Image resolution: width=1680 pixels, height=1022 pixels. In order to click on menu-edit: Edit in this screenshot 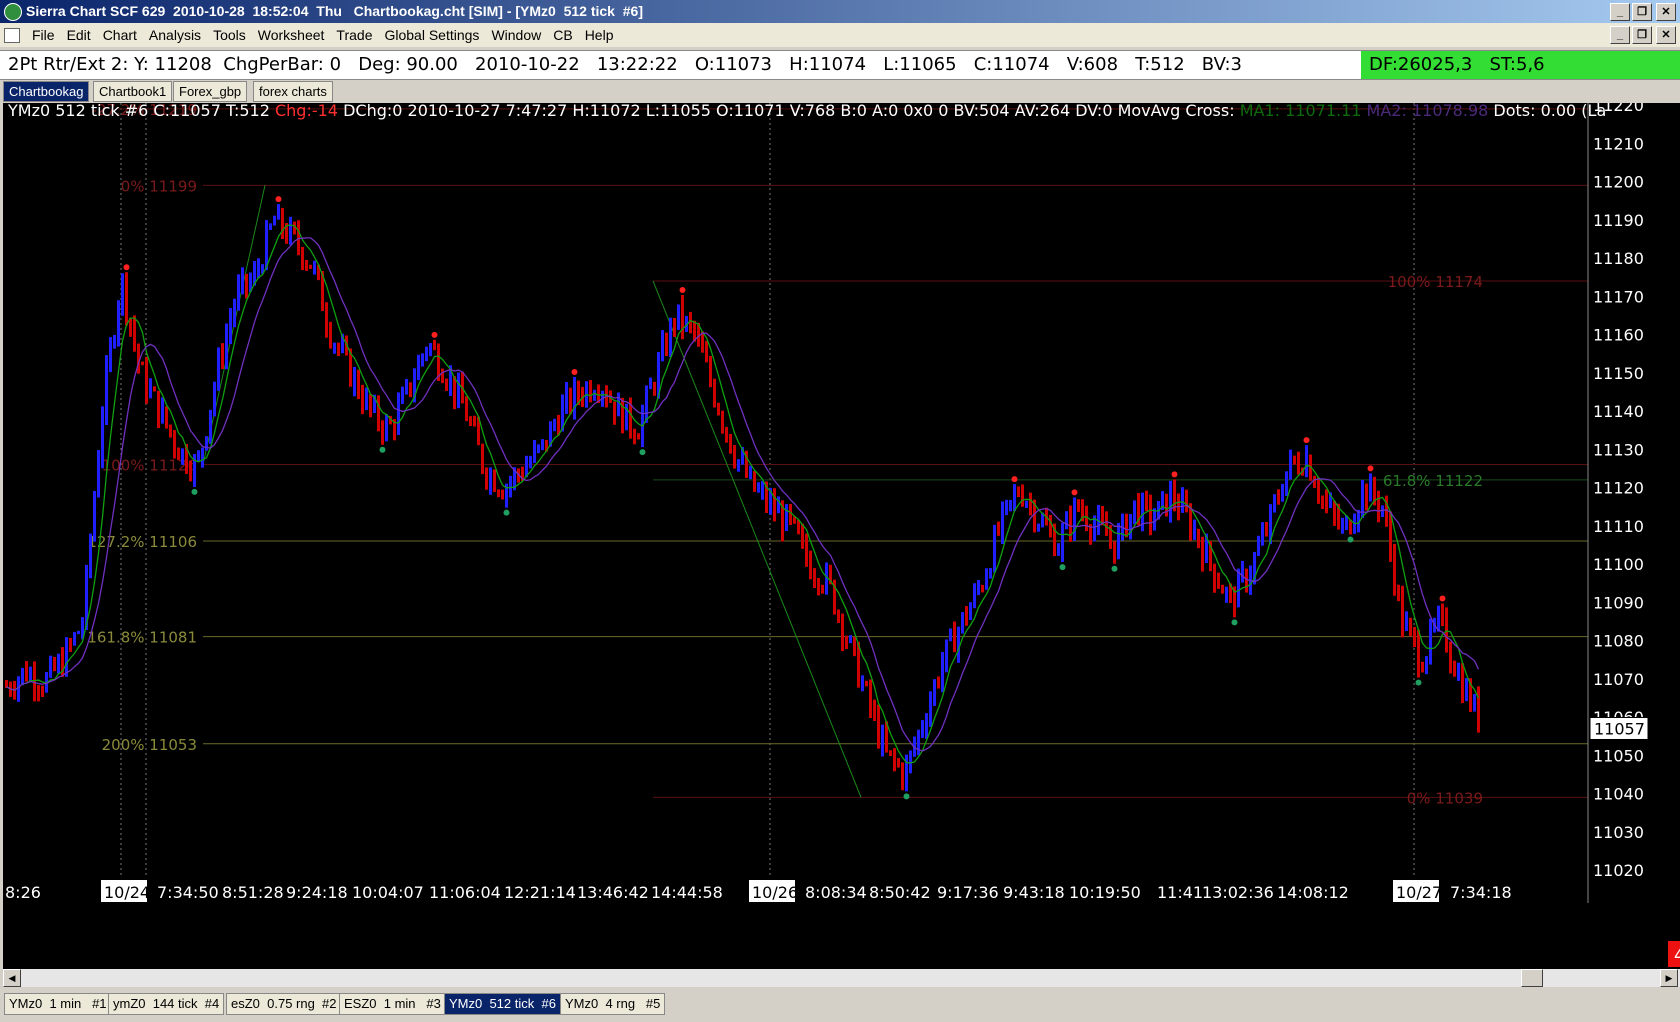, I will do `click(81, 35)`.